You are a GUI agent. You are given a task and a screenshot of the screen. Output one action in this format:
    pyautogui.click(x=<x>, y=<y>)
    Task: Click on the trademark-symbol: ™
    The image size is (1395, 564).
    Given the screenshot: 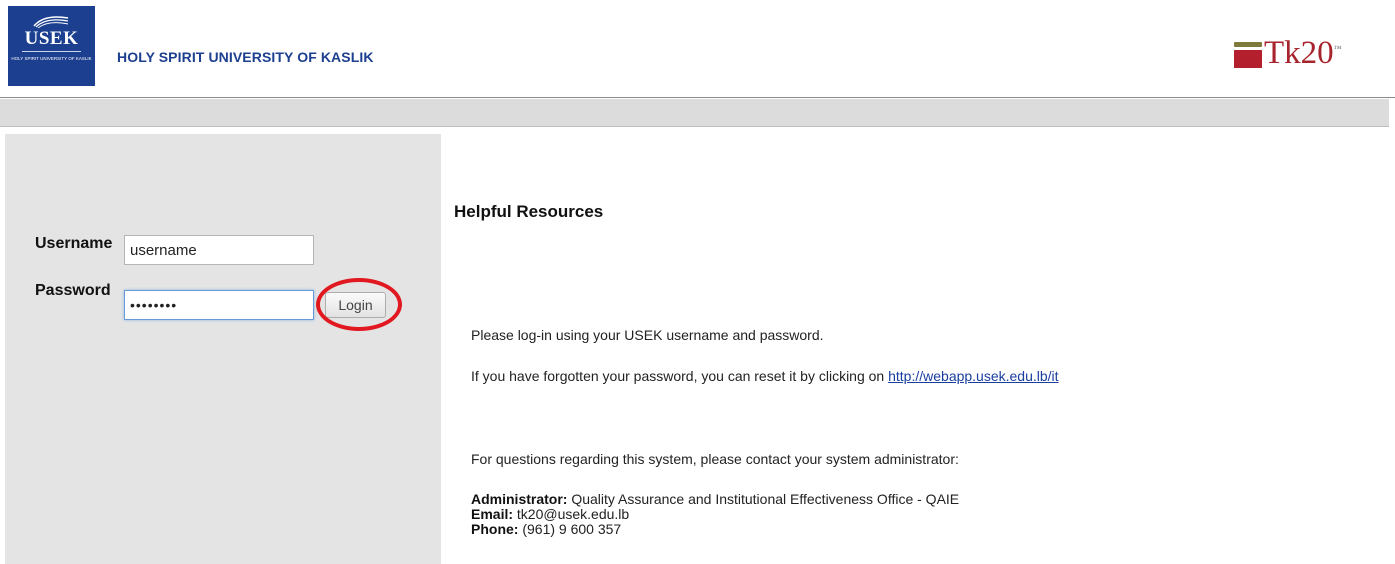 What is the action you would take?
    pyautogui.click(x=1337, y=48)
    